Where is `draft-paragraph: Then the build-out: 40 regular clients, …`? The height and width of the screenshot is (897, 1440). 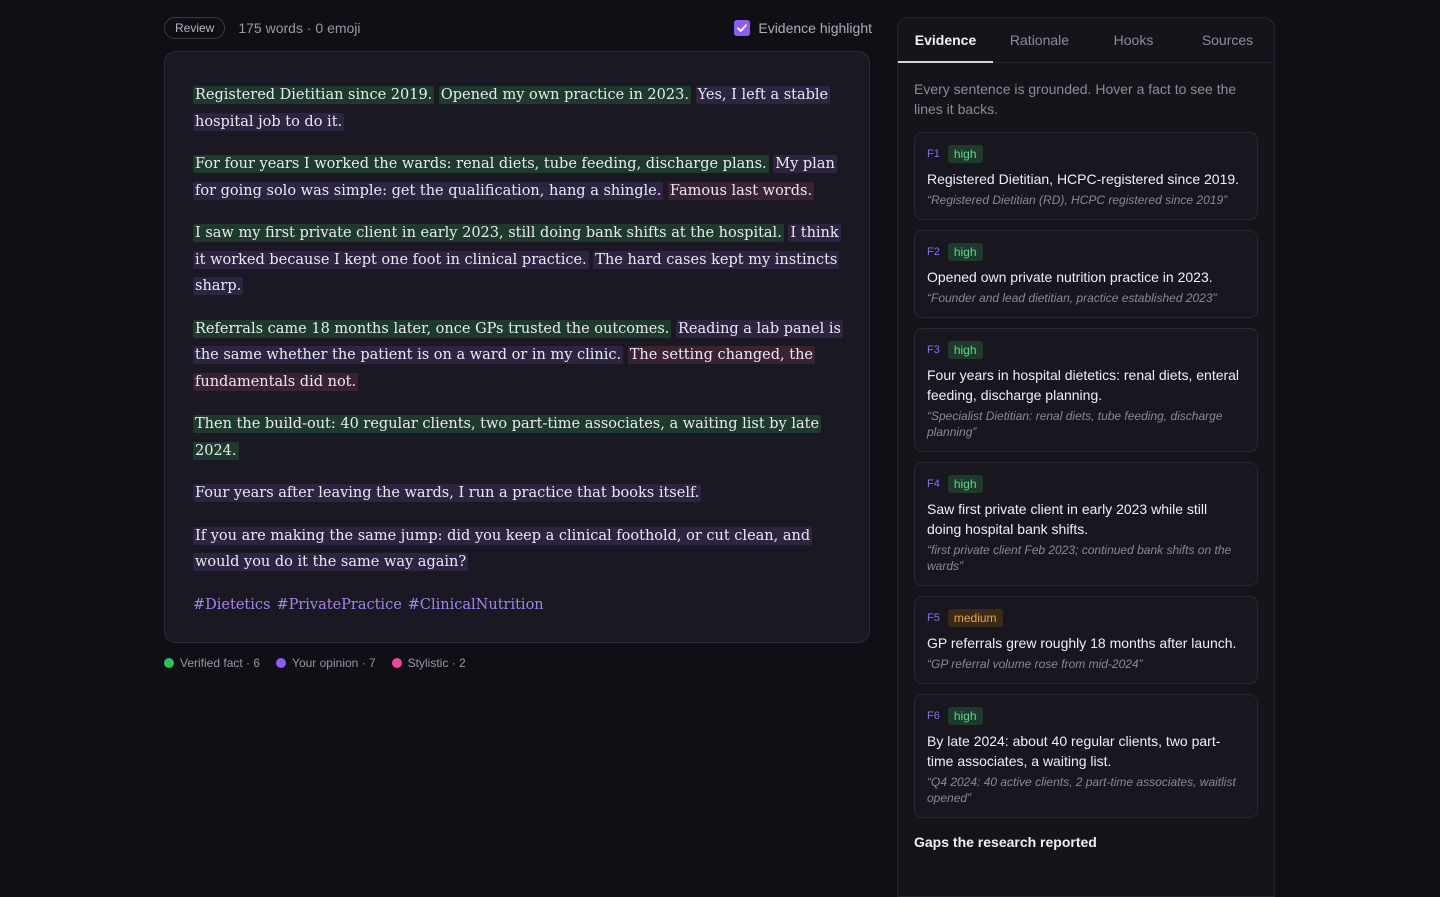 draft-paragraph: Then the build-out: 40 regular clients, … is located at coordinates (518, 437).